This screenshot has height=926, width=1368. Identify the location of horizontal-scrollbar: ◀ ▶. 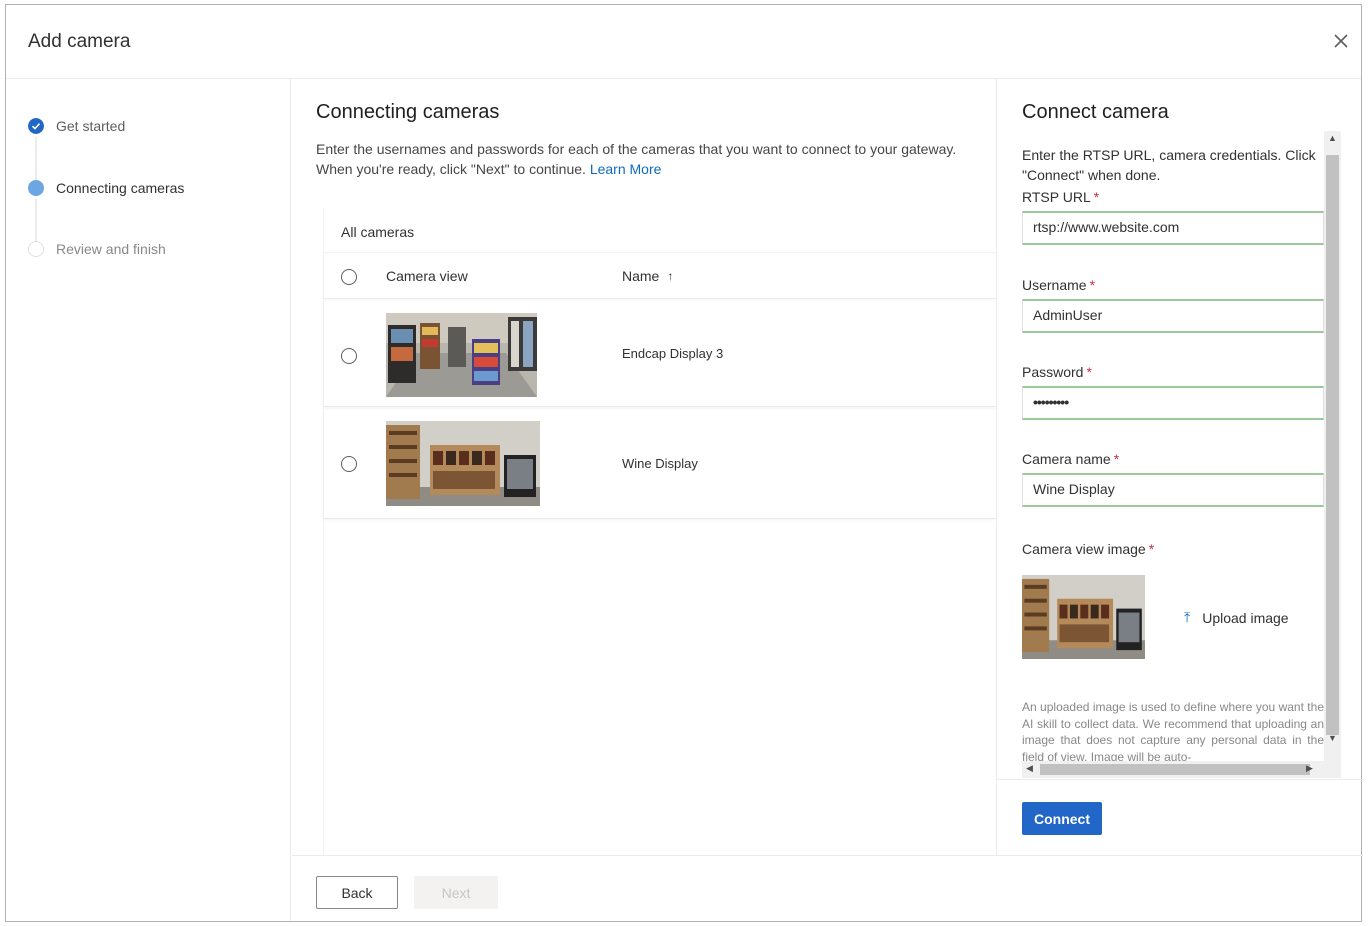
(1181, 769).